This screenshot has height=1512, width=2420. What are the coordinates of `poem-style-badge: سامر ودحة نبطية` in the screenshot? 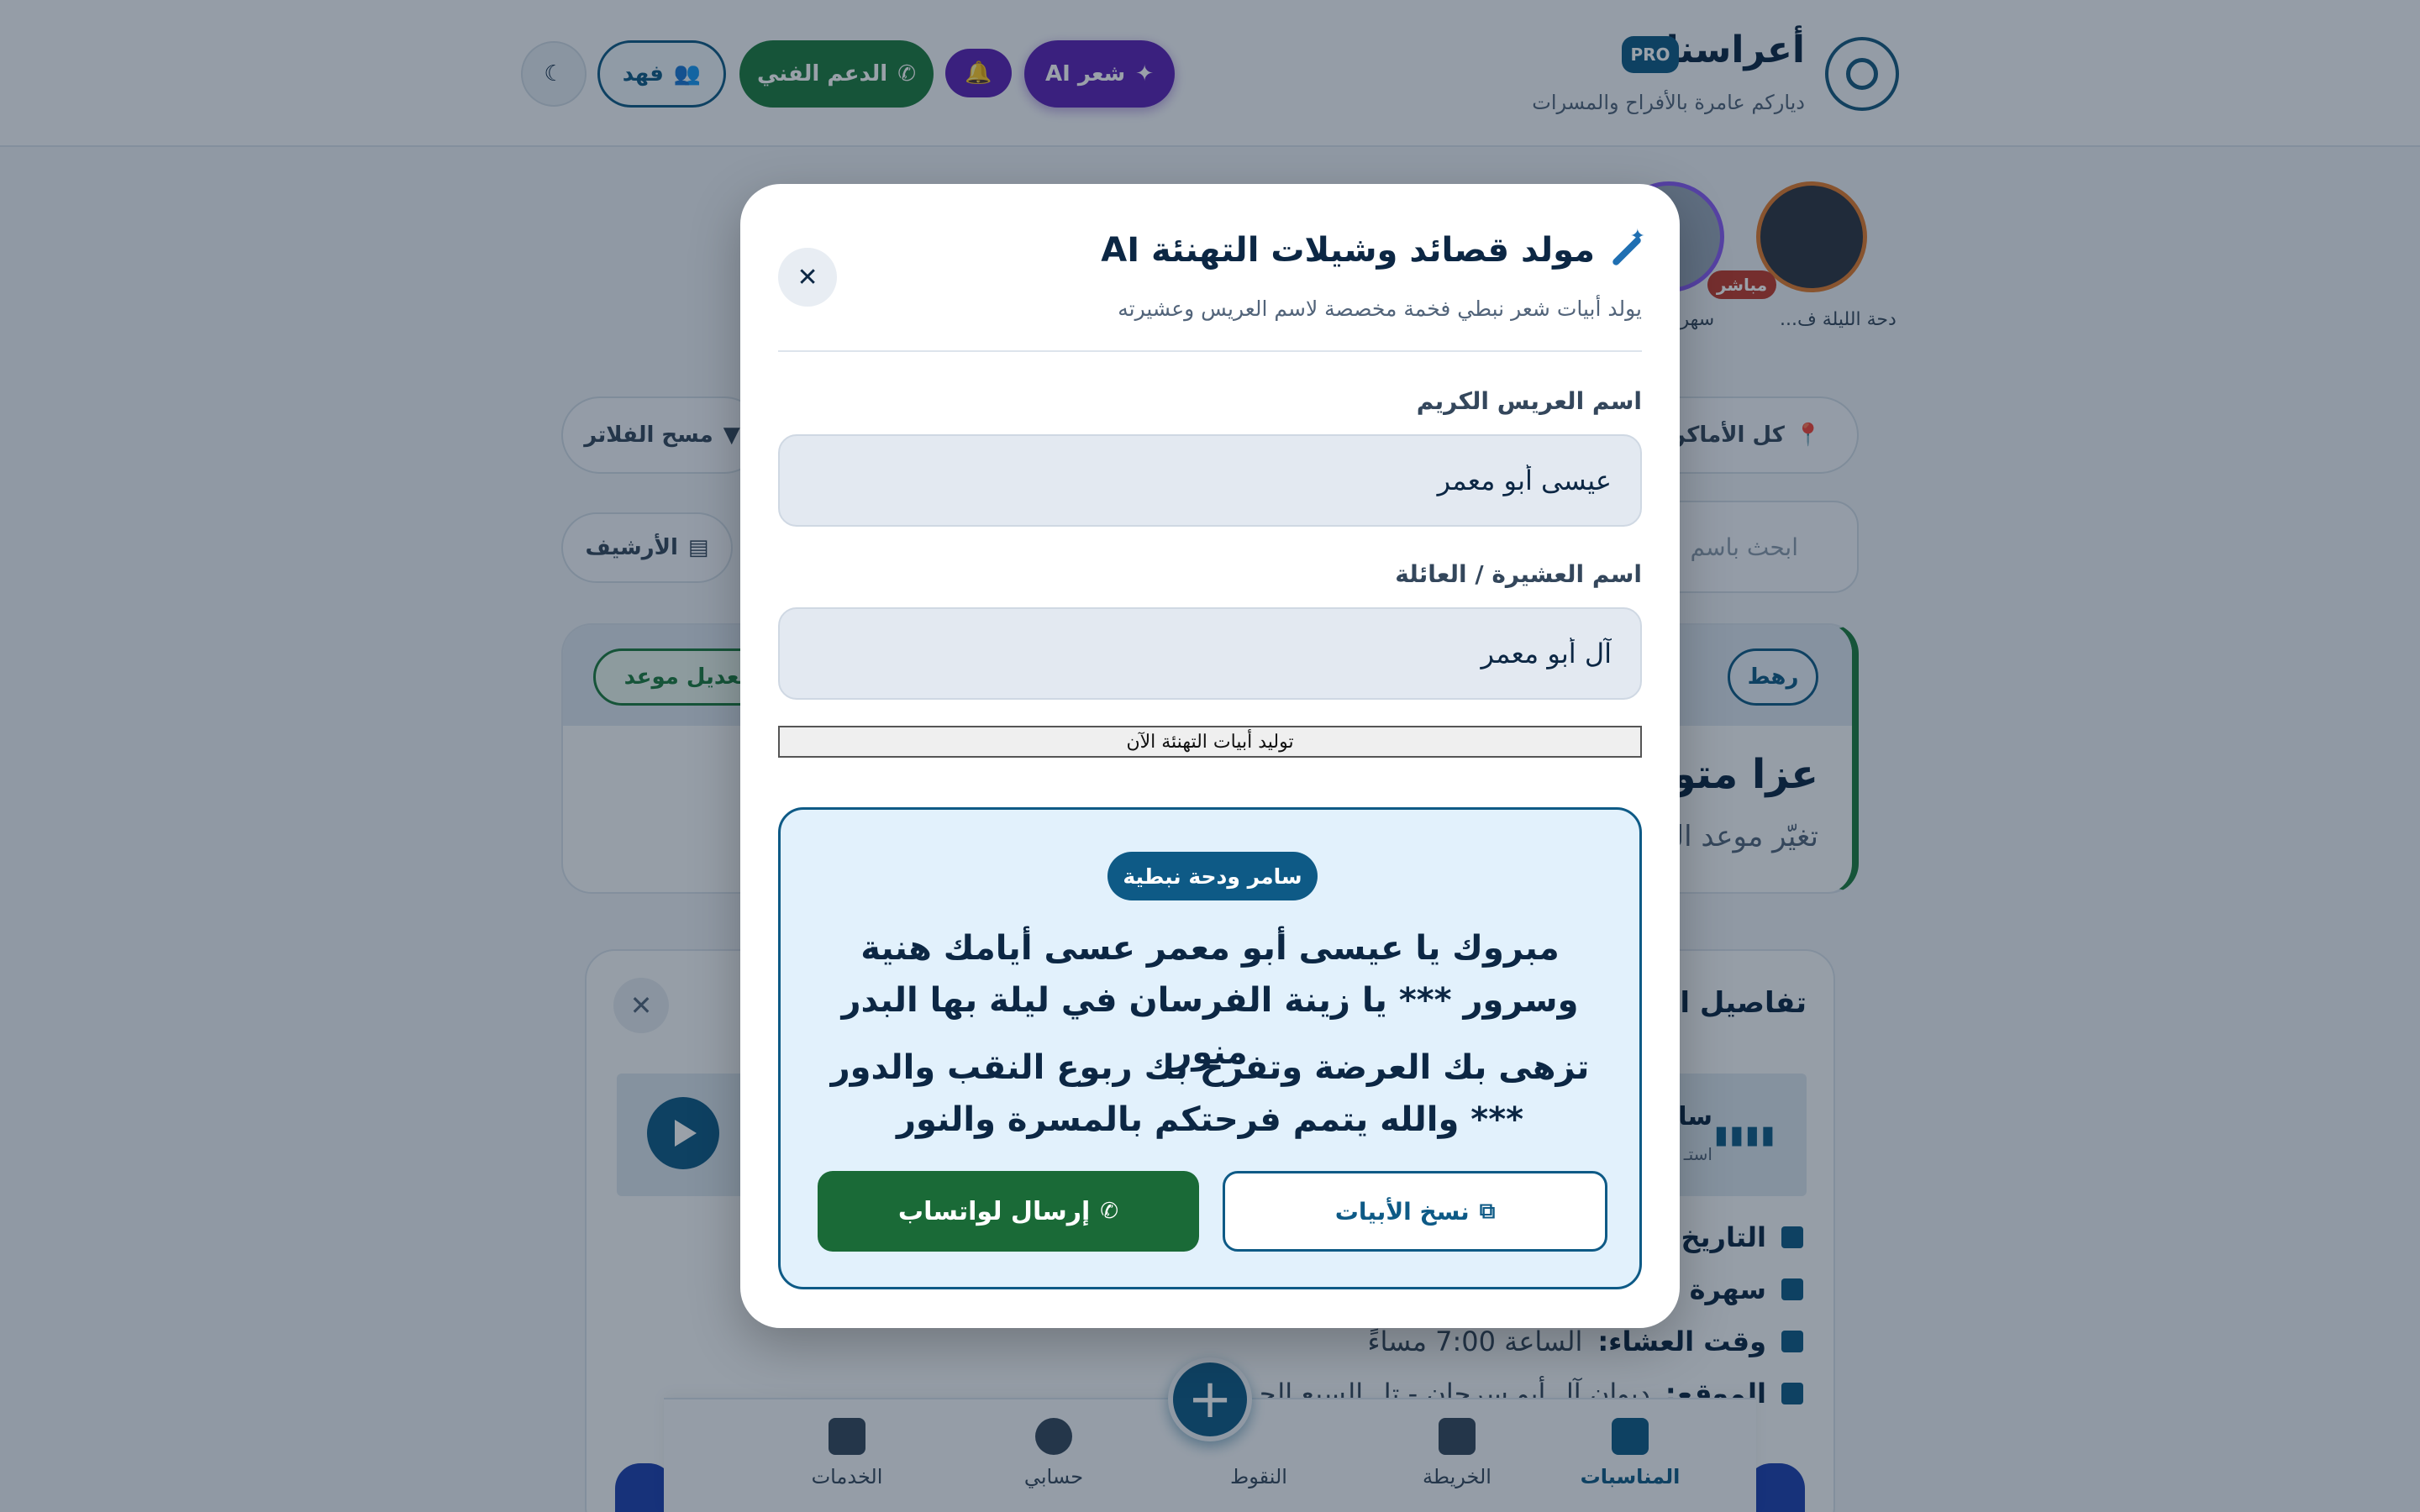 It's located at (1212, 876).